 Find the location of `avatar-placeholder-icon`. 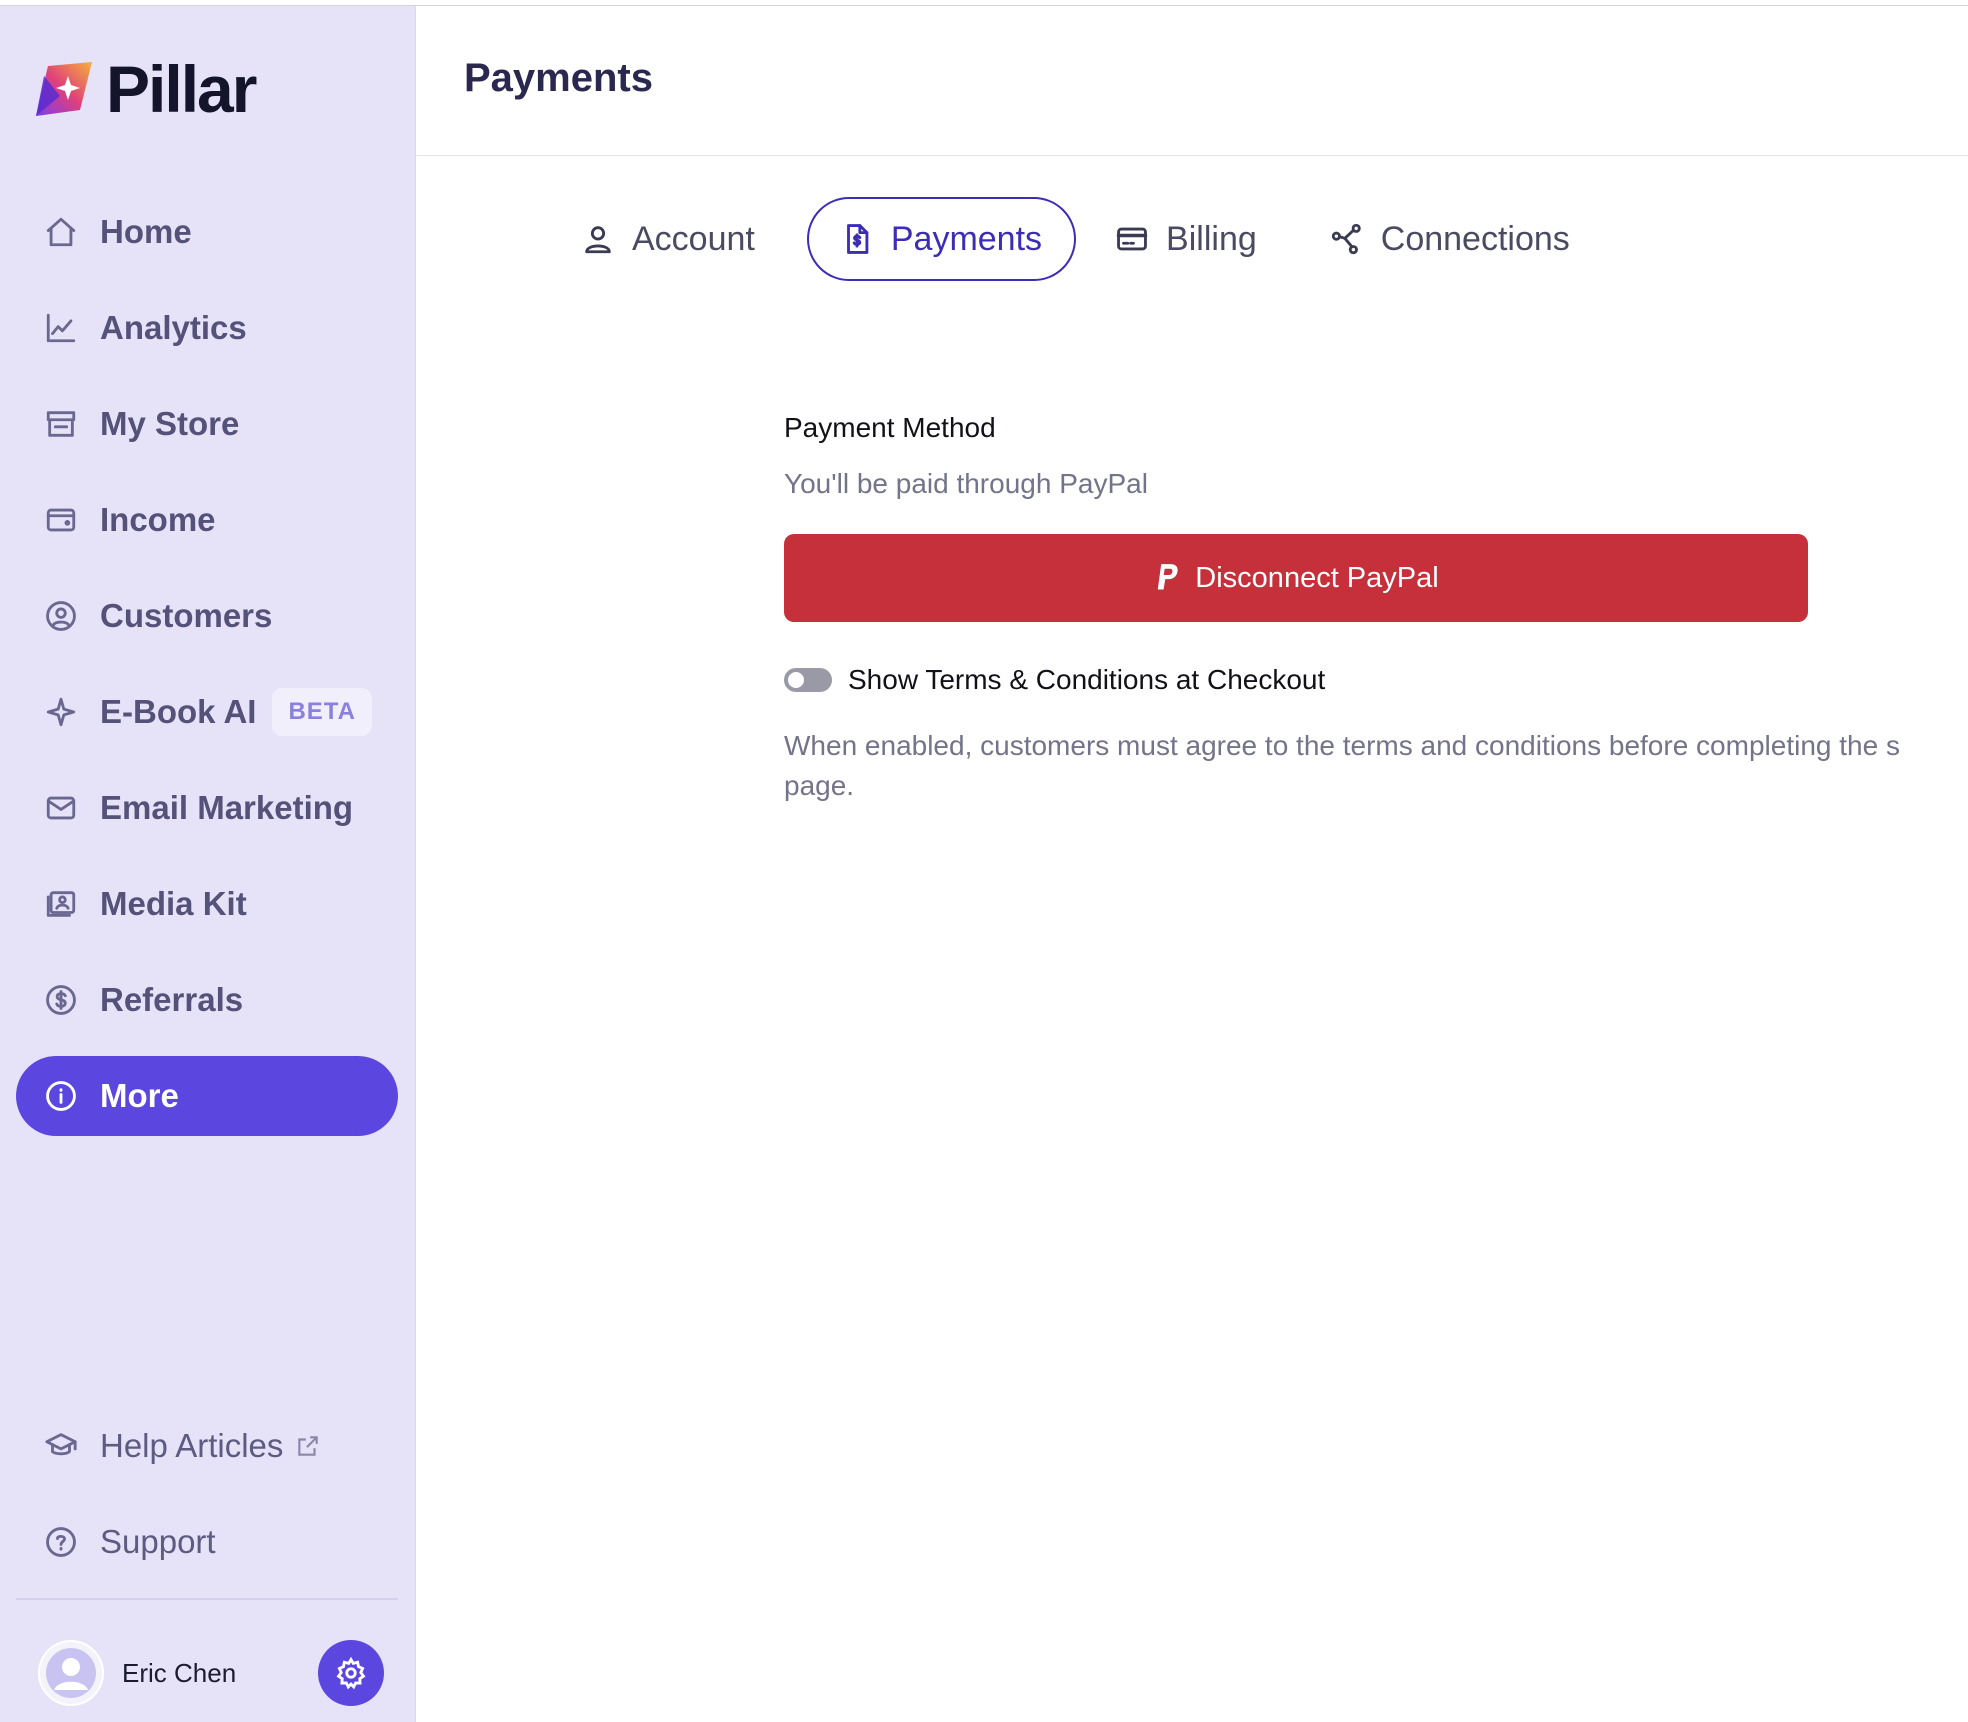

avatar-placeholder-icon is located at coordinates (71, 1673).